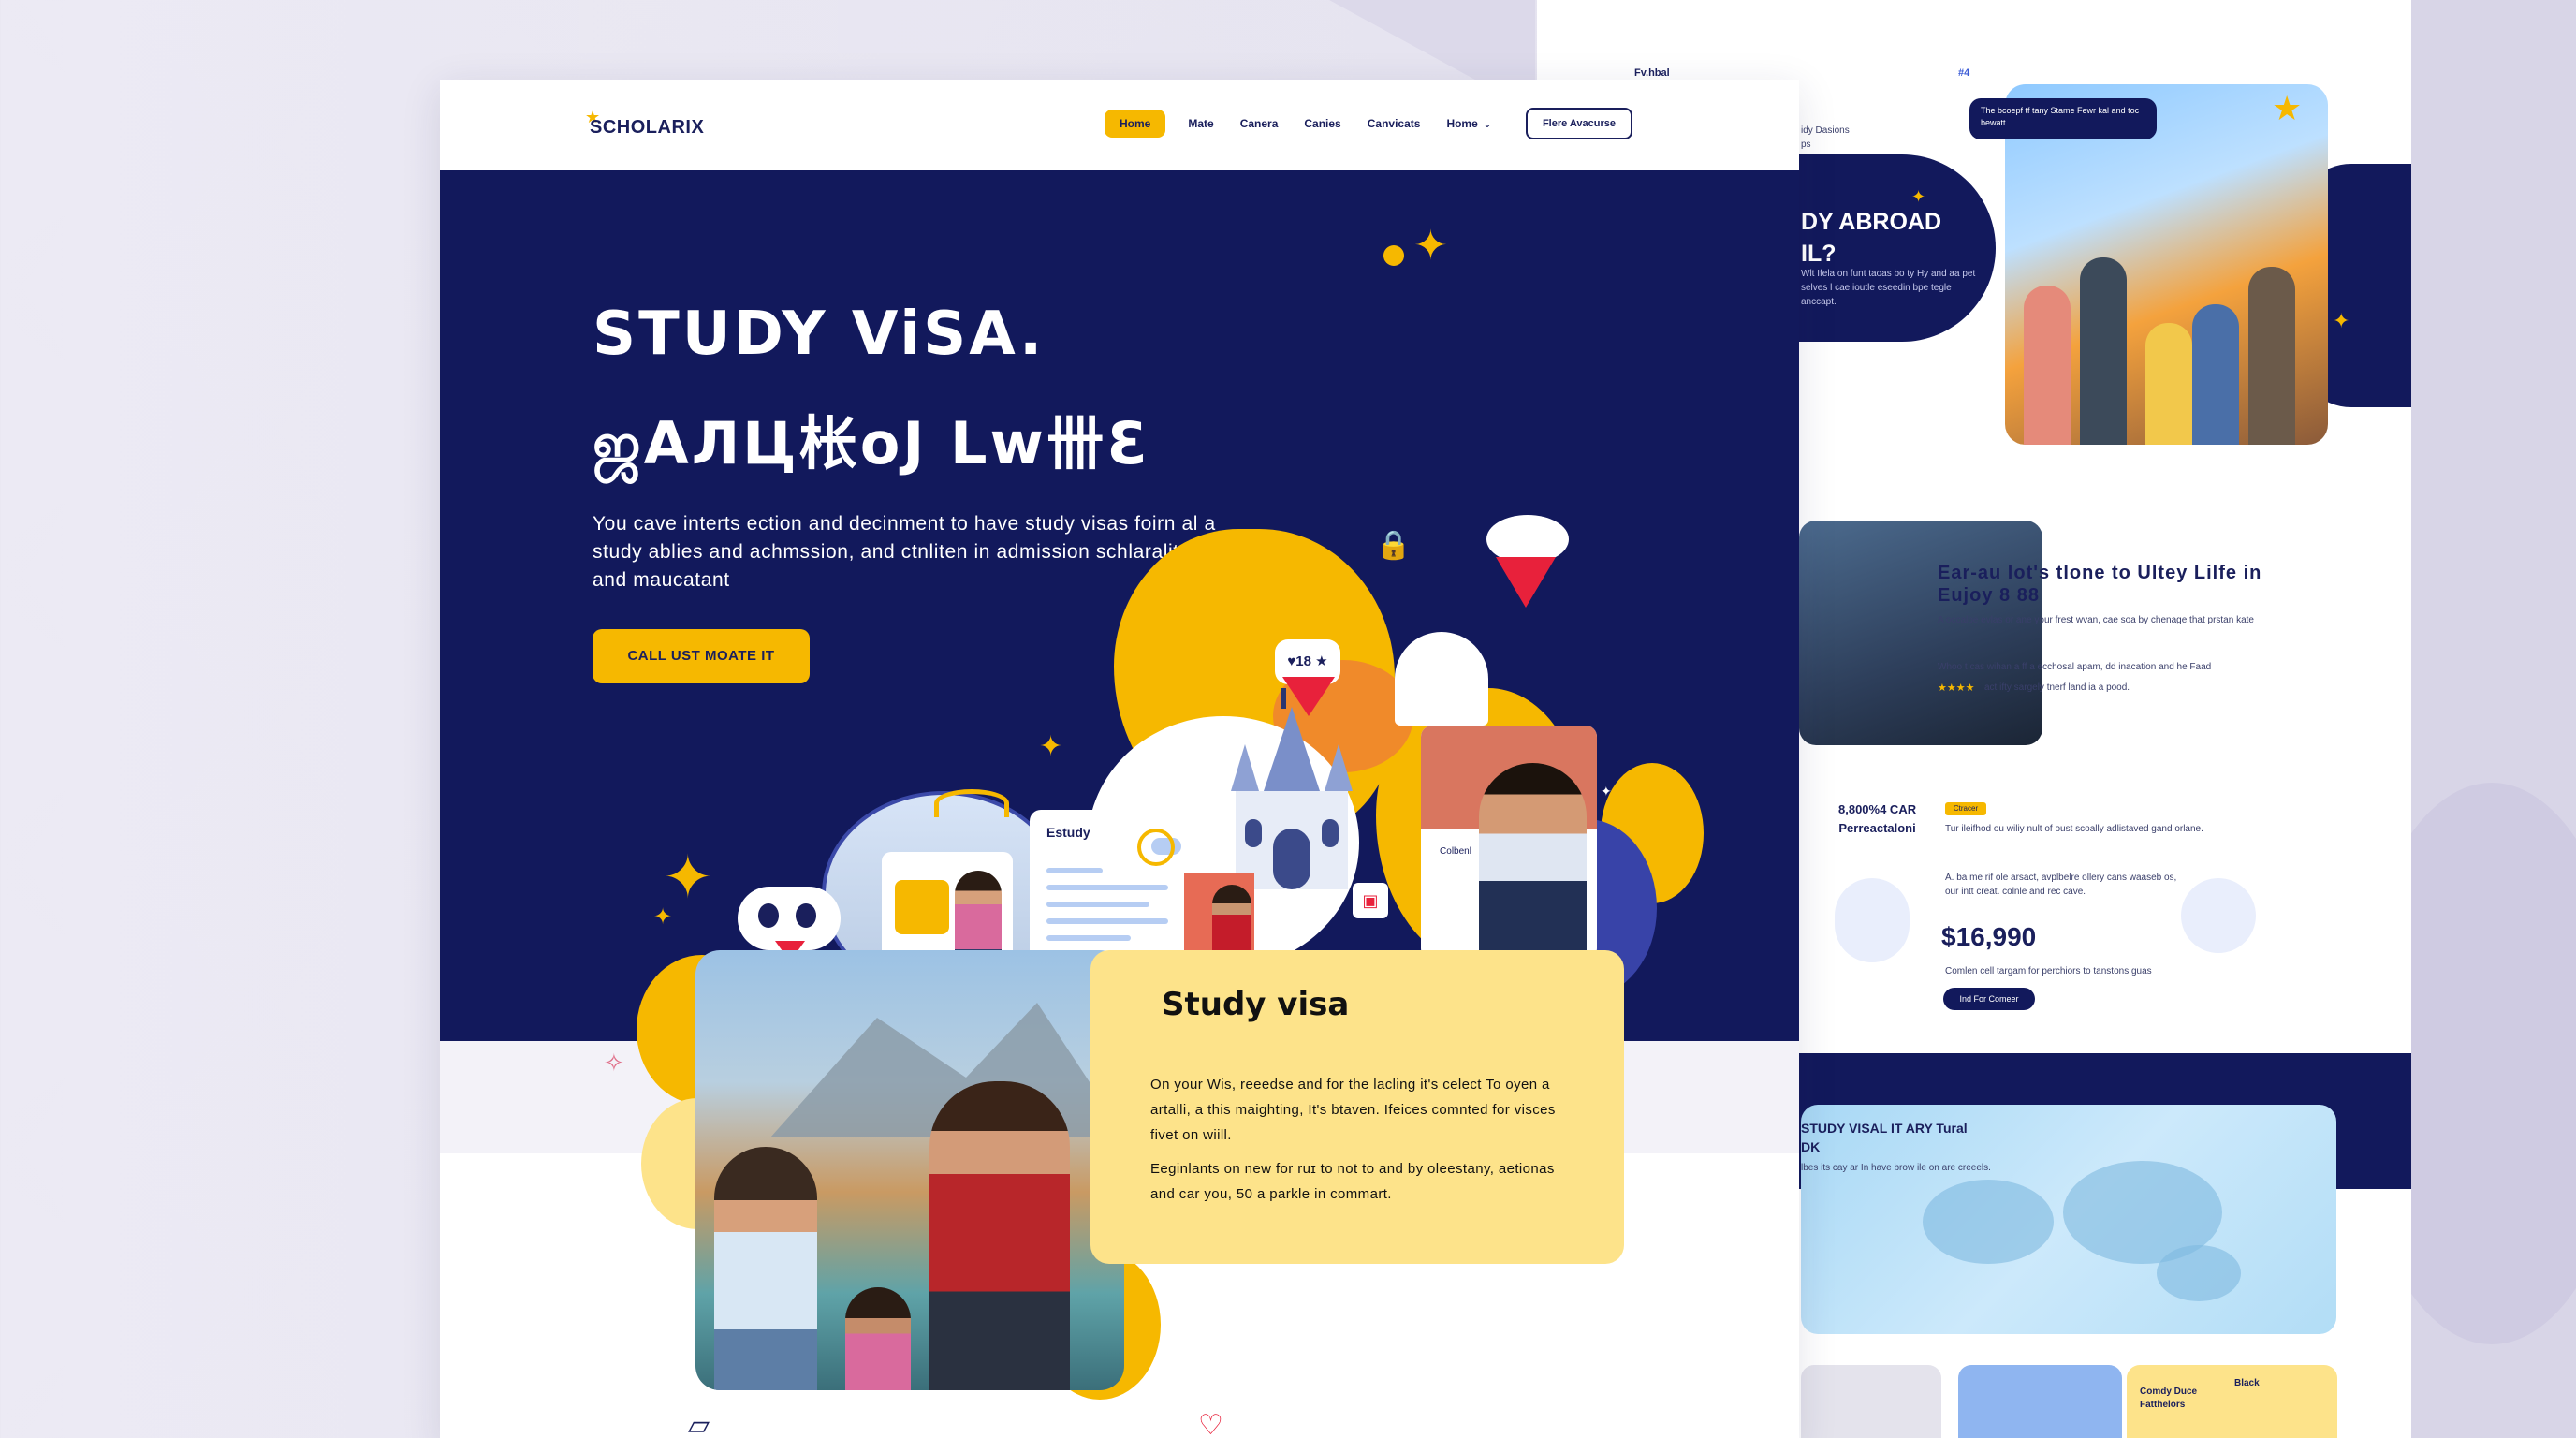 This screenshot has width=2576, height=1438. Describe the element at coordinates (2232, 1401) in the screenshot. I see `back-card: Comdy Duce Fatthelors Black` at that location.